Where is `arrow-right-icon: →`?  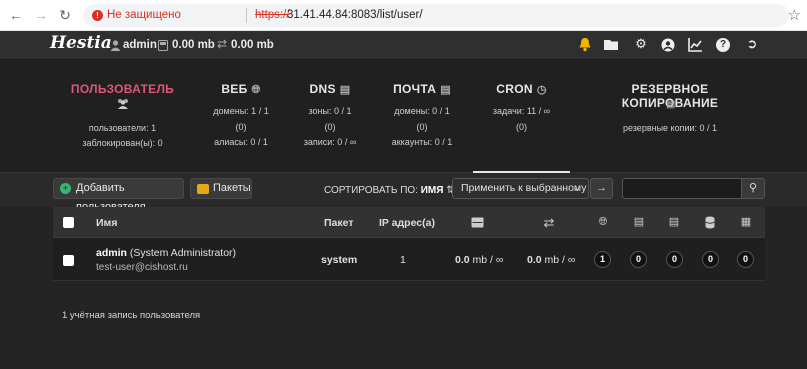
arrow-right-icon: → is located at coordinates (601, 188).